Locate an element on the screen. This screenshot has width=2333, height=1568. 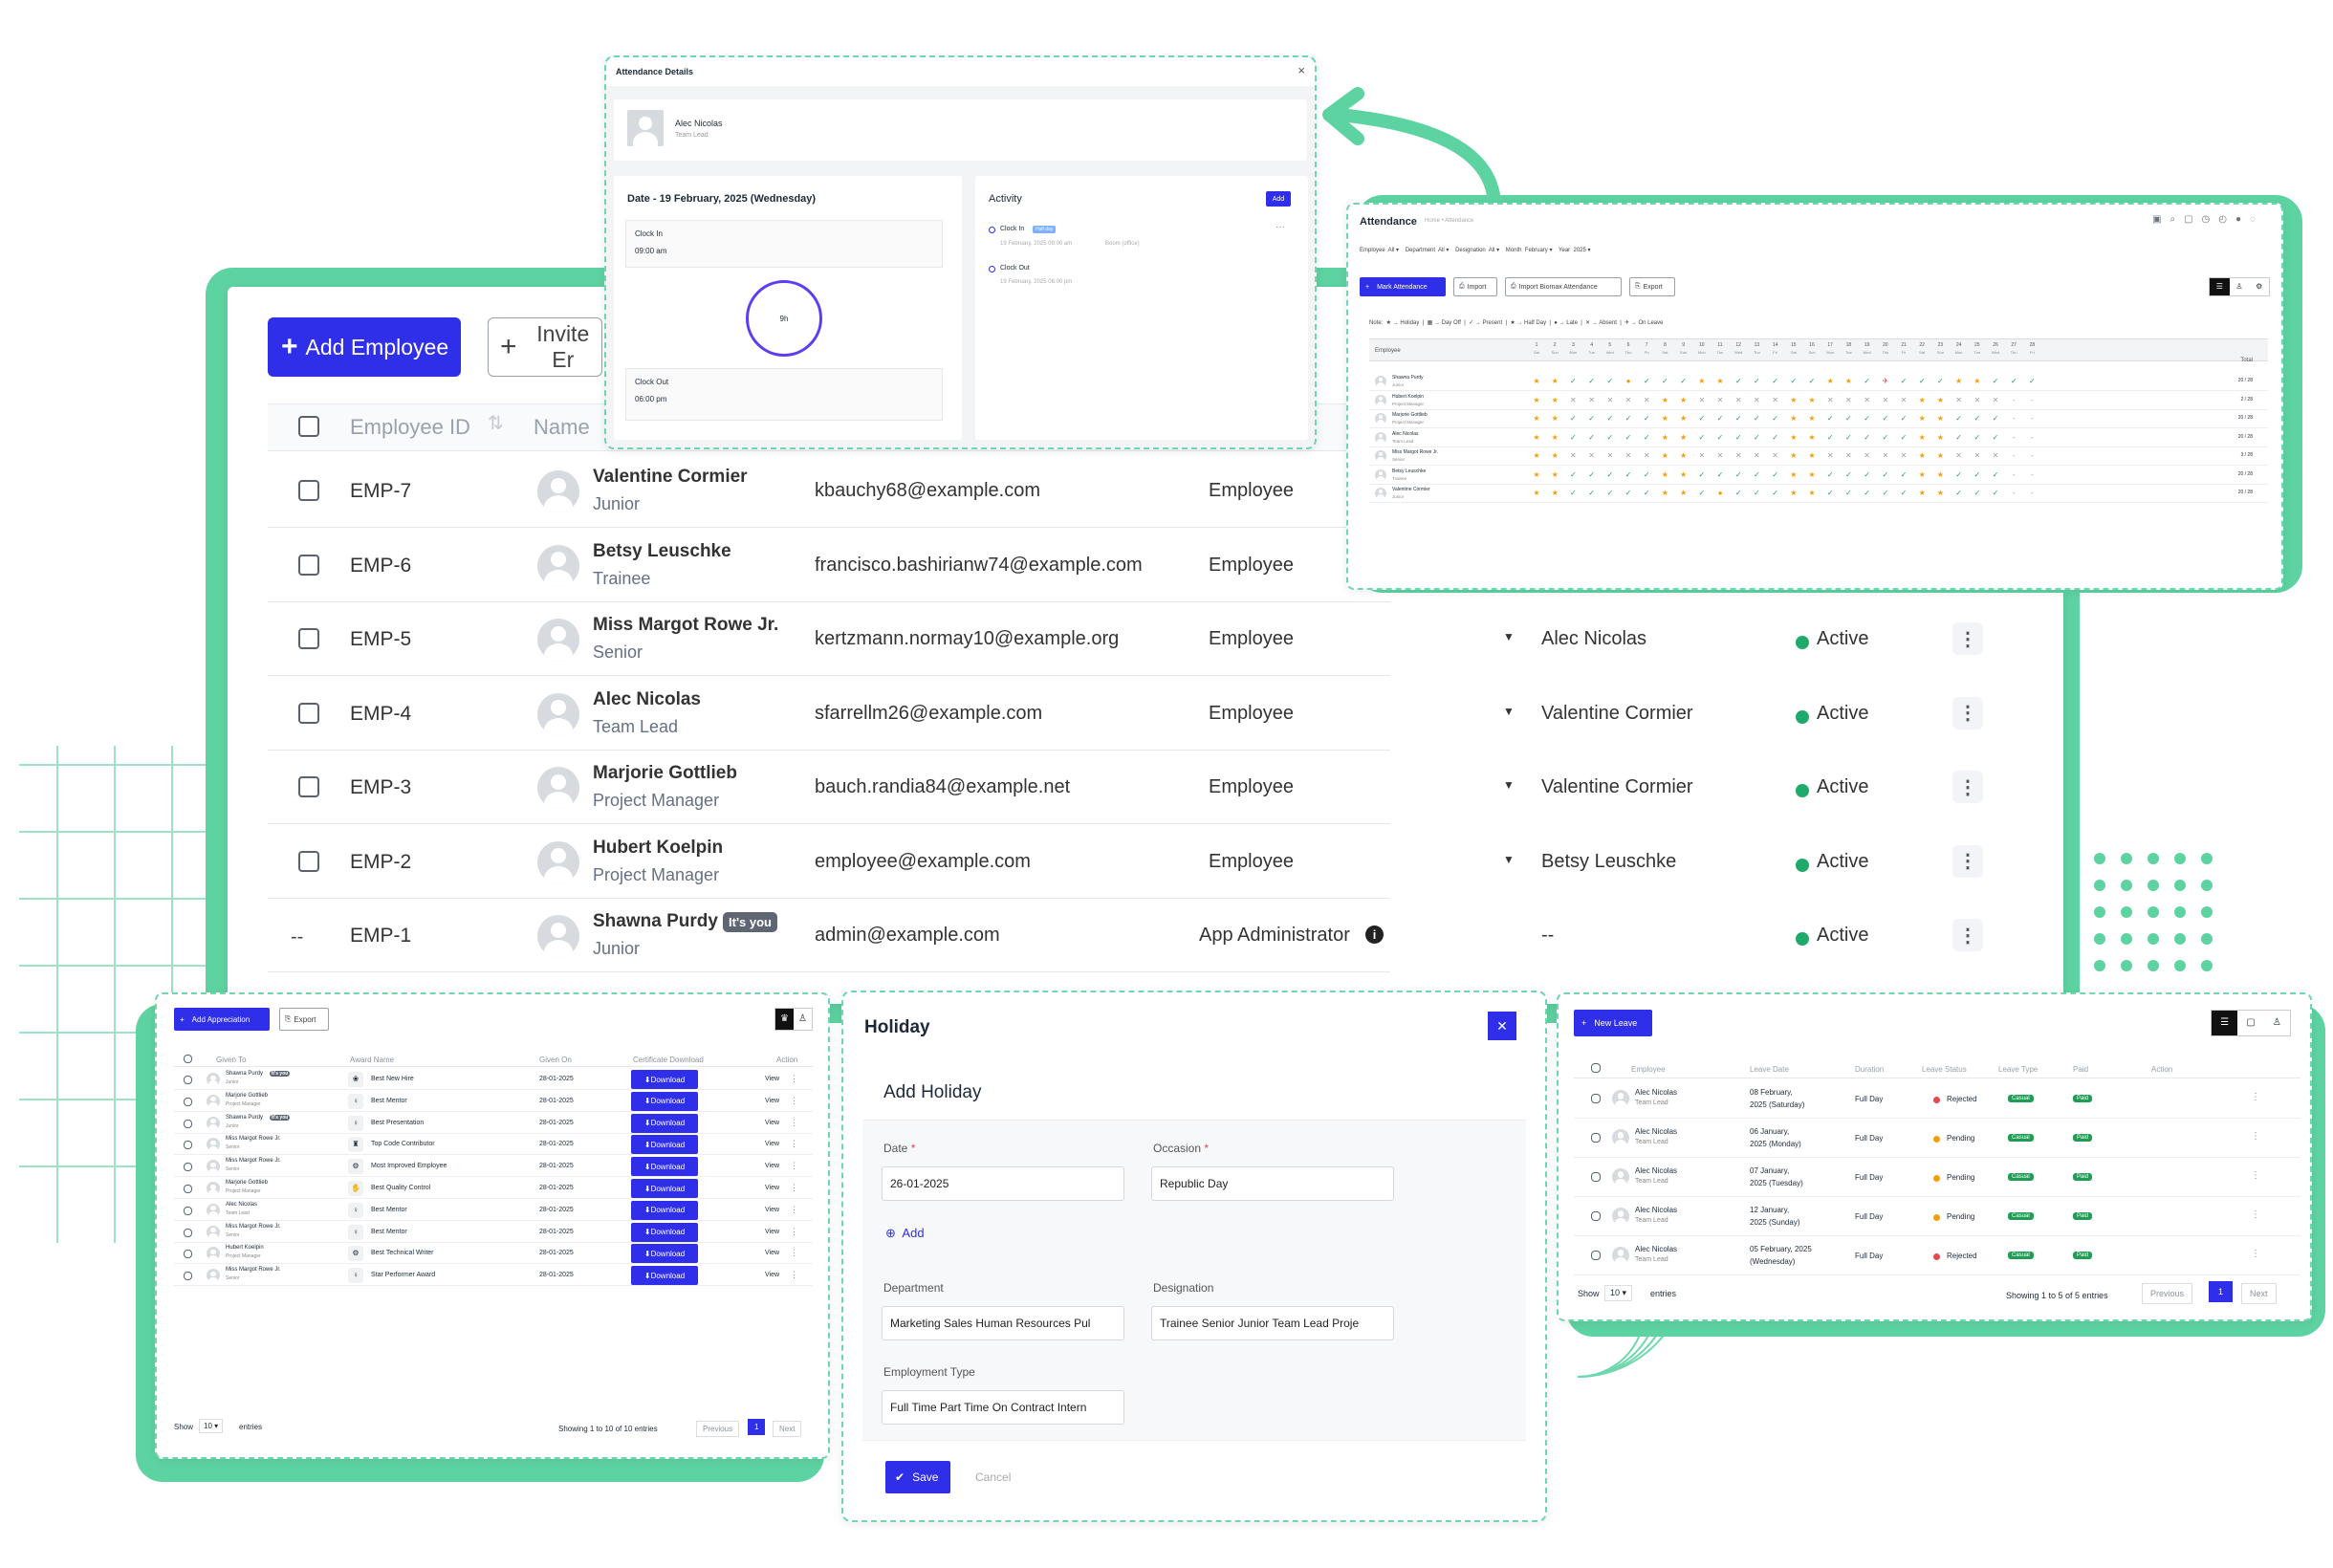
user-icon: ♙ is located at coordinates (2277, 1023).